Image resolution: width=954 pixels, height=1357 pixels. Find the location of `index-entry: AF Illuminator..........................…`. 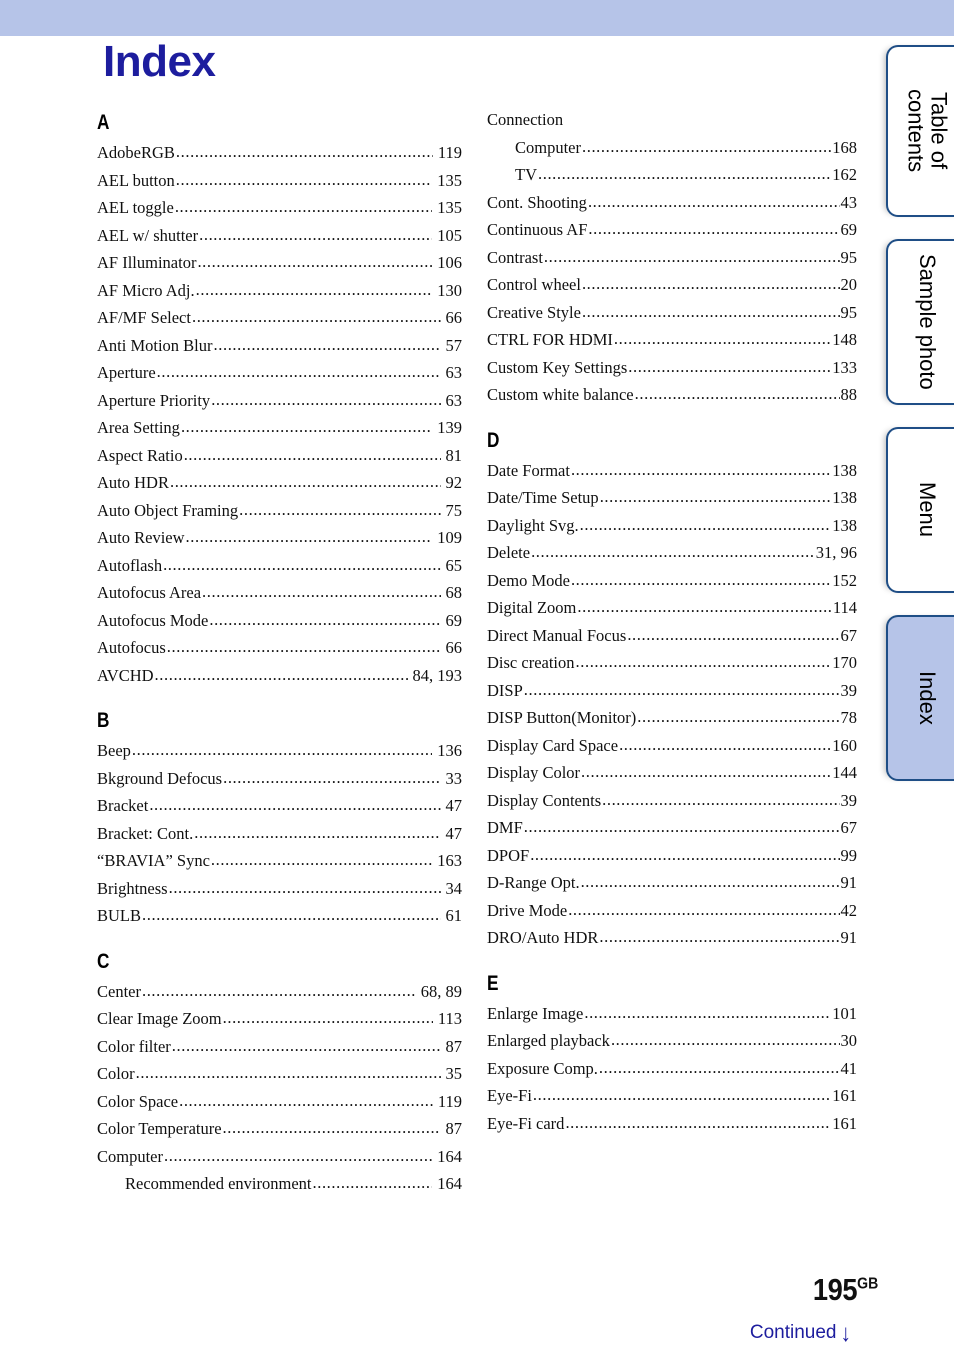

index-entry: AF Illuminator..........................… is located at coordinates (279, 263).